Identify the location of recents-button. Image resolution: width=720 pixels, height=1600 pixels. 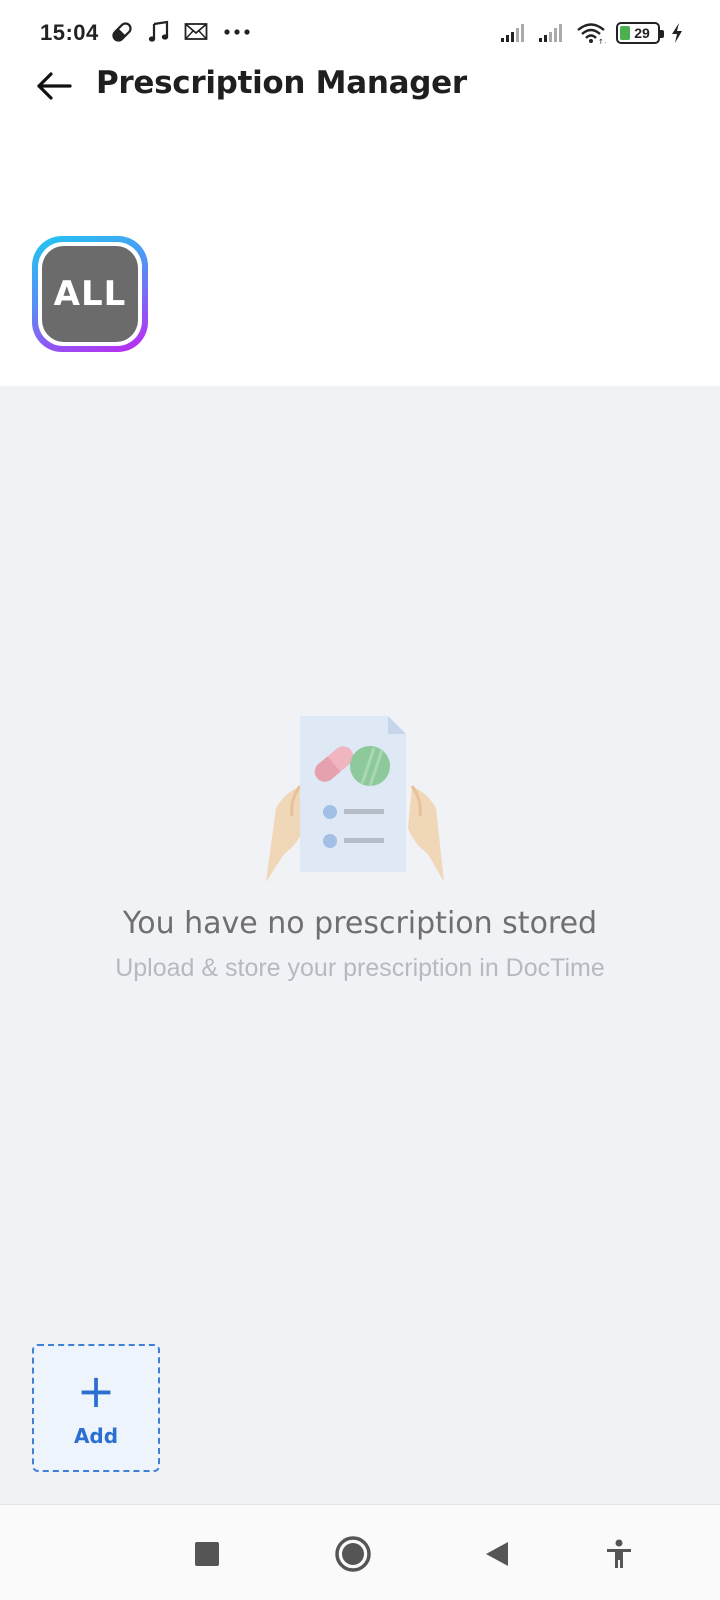
(207, 1554).